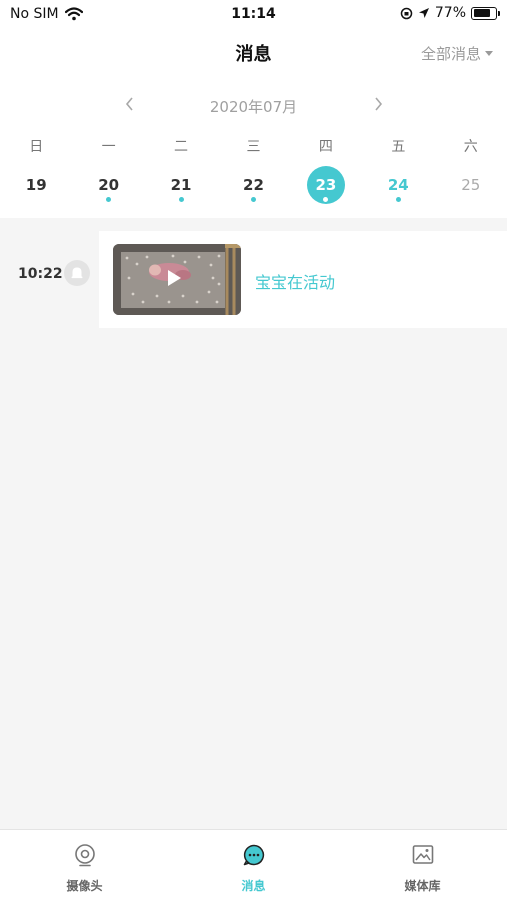  I want to click on calendar-day: 25, so click(471, 186).